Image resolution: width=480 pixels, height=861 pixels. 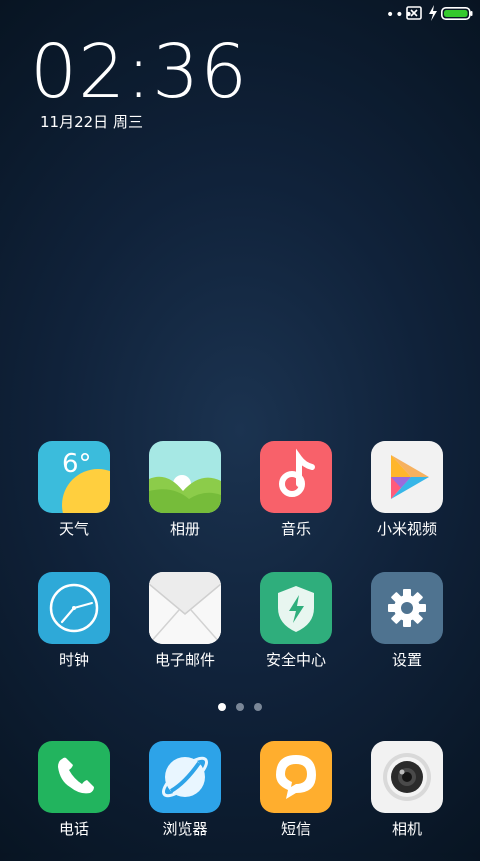 What do you see at coordinates (295, 529) in the screenshot?
I see `app-label: 音乐` at bounding box center [295, 529].